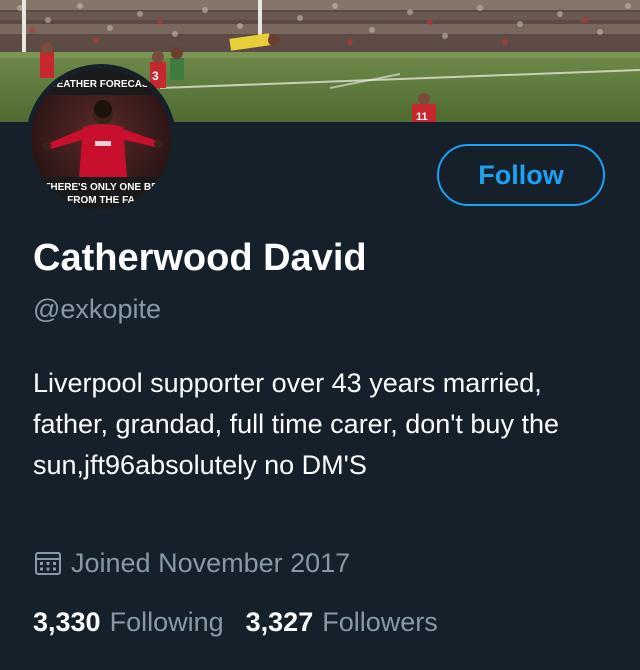 This screenshot has width=640, height=670. Describe the element at coordinates (380, 622) in the screenshot. I see `followers-label: Followers` at that location.